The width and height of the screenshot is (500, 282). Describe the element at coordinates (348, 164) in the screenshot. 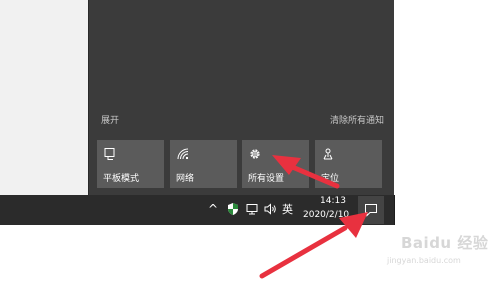

I see `quick-action-location: 定位` at that location.